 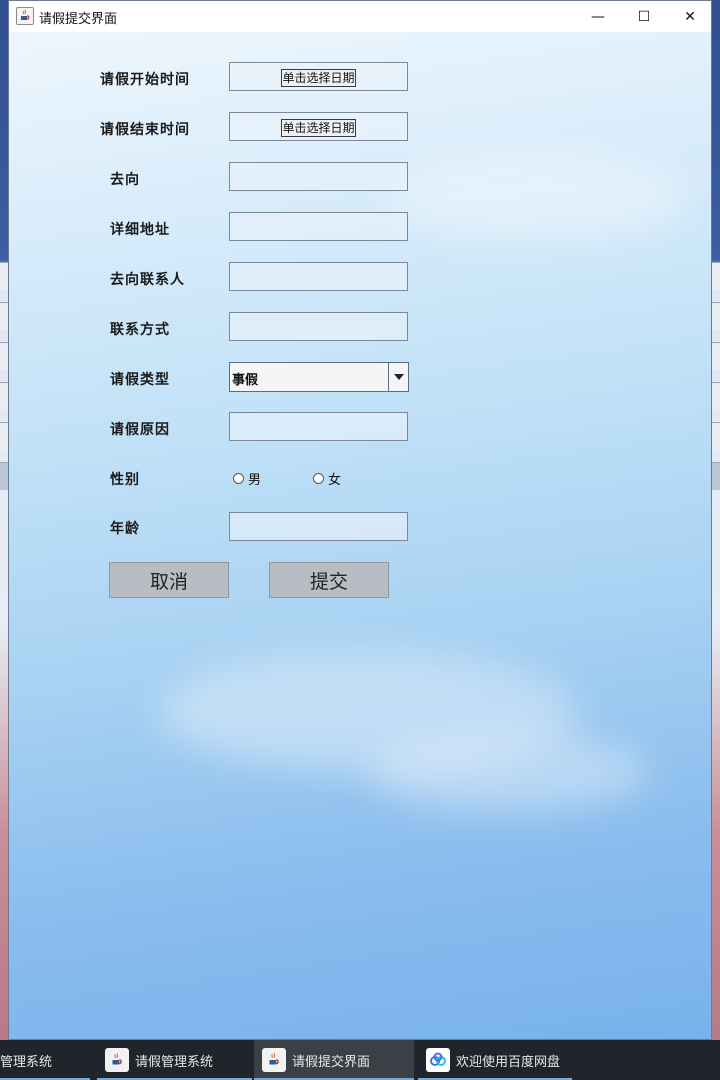 What do you see at coordinates (318, 226) in the screenshot?
I see `address-input` at bounding box center [318, 226].